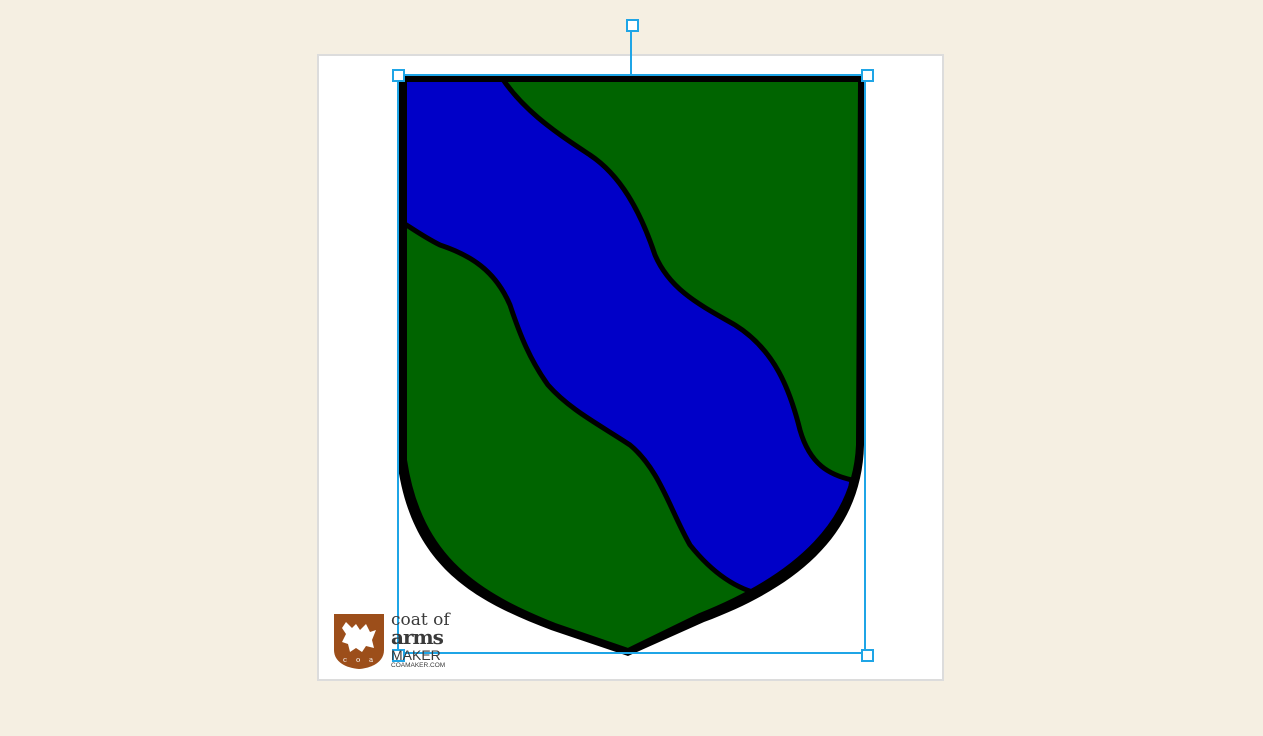 The height and width of the screenshot is (736, 1263). I want to click on resize-handle-top-right, so click(867, 75).